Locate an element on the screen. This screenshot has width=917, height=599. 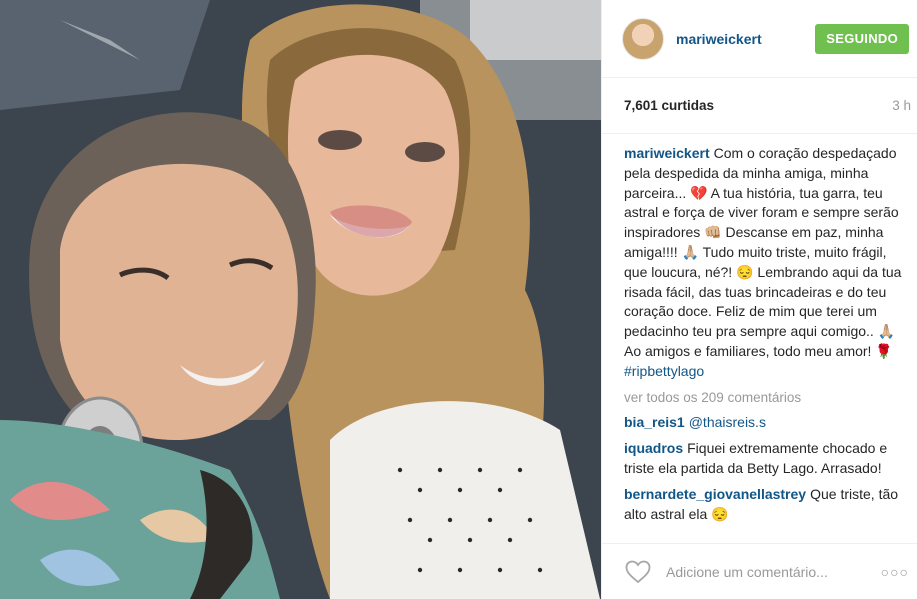
view-all-comments-link: ver todos os 209 comentários is located at coordinates (767, 398).